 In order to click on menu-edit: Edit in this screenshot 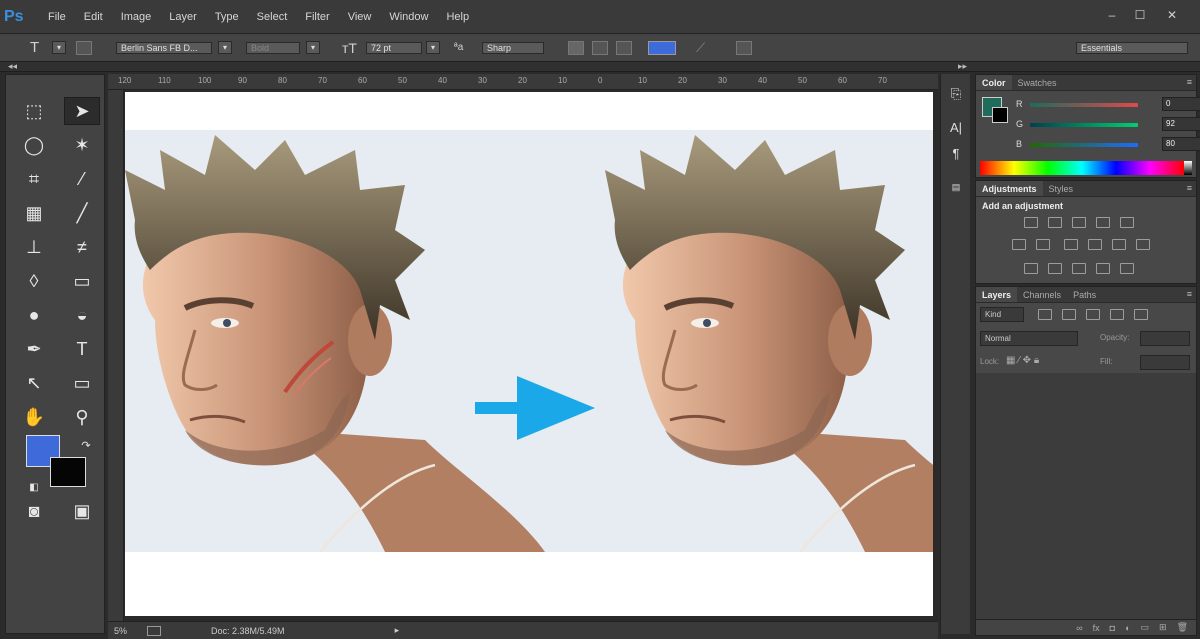, I will do `click(93, 17)`.